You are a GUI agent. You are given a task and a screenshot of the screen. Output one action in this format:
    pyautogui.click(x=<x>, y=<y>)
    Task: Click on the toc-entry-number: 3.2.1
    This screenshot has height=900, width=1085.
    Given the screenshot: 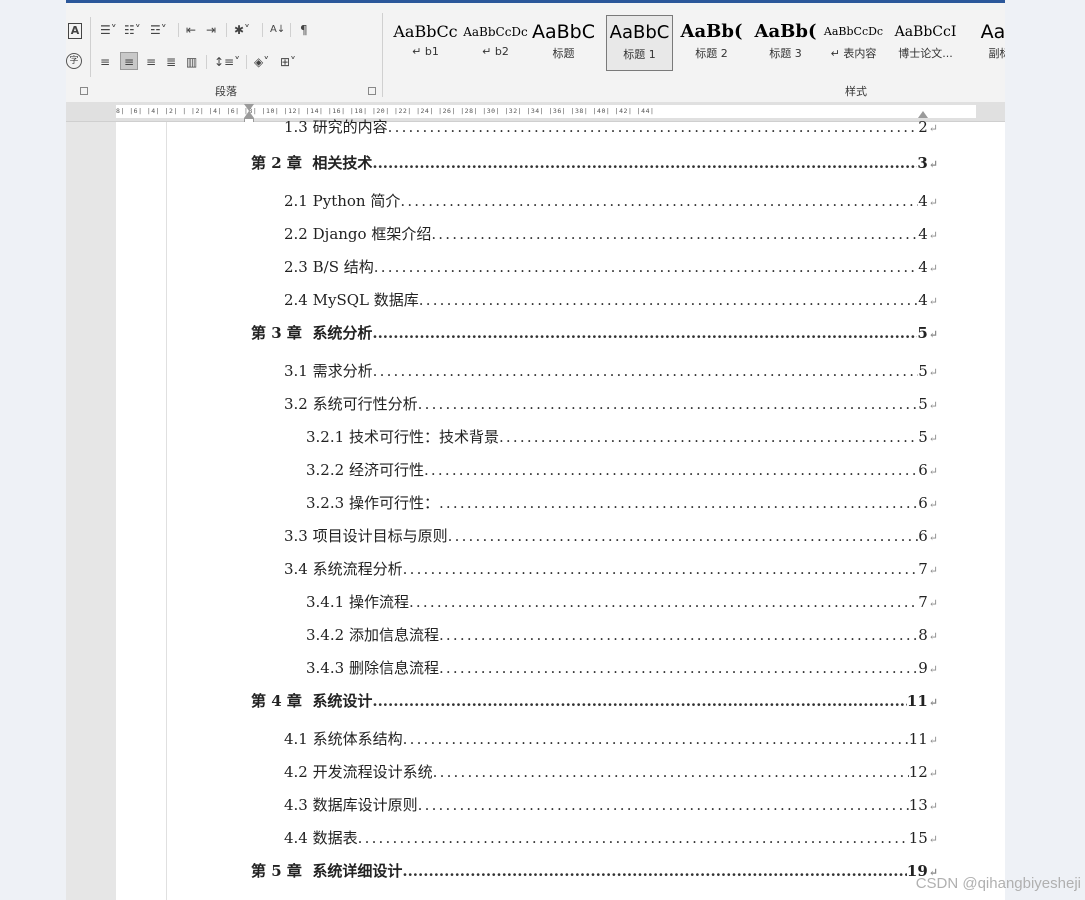 What is the action you would take?
    pyautogui.click(x=325, y=437)
    